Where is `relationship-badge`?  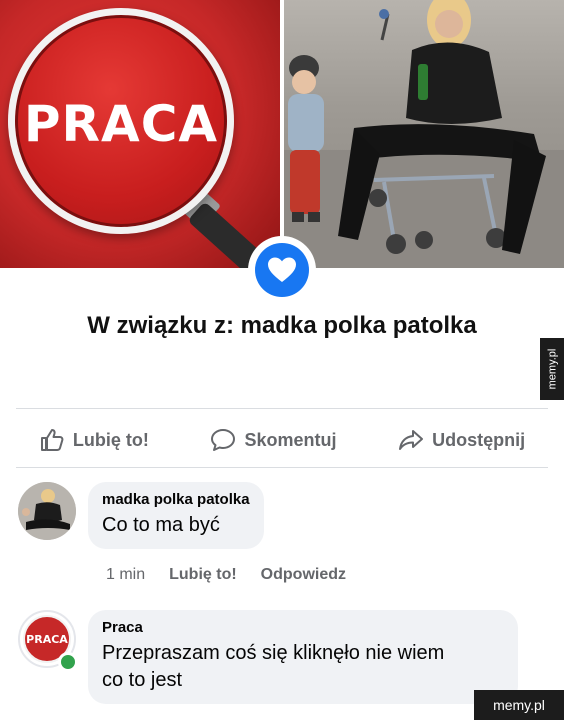
relationship-badge is located at coordinates (282, 270).